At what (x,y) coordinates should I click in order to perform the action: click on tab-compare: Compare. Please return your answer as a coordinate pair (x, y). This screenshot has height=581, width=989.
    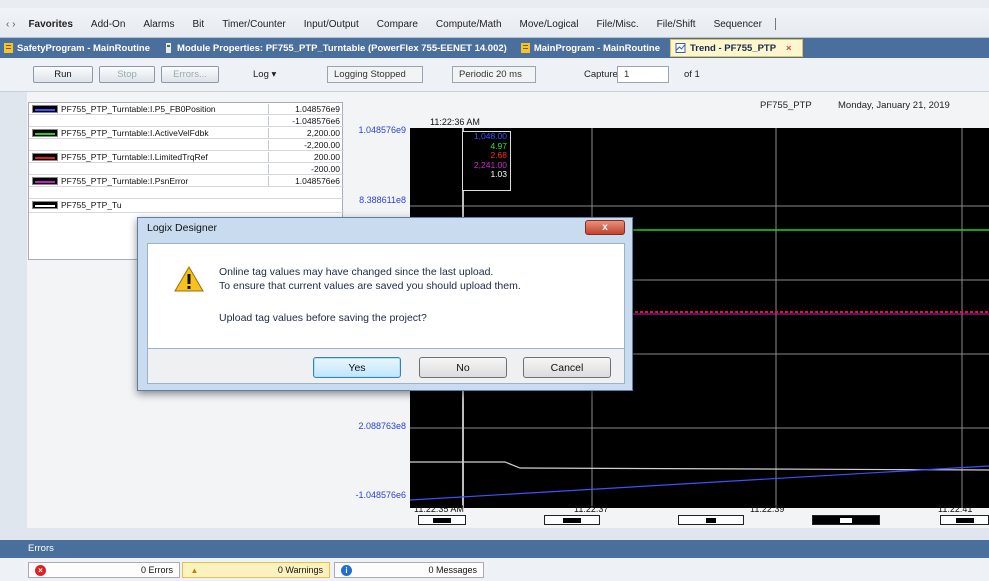
    Looking at the image, I should click on (397, 24).